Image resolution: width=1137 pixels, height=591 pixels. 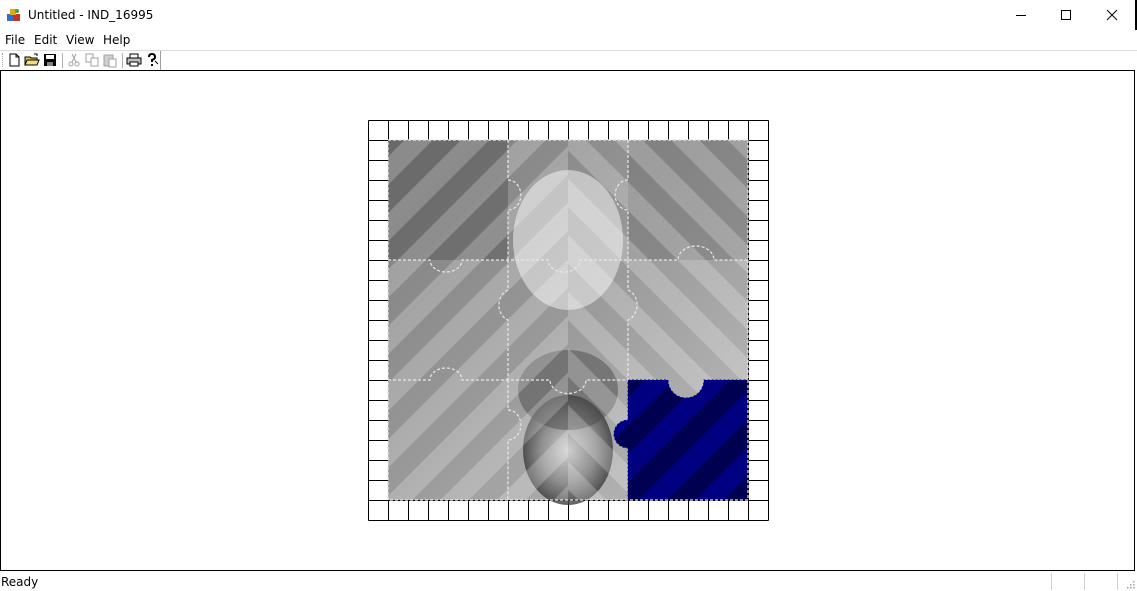 I want to click on menu-file: File, so click(x=15, y=40).